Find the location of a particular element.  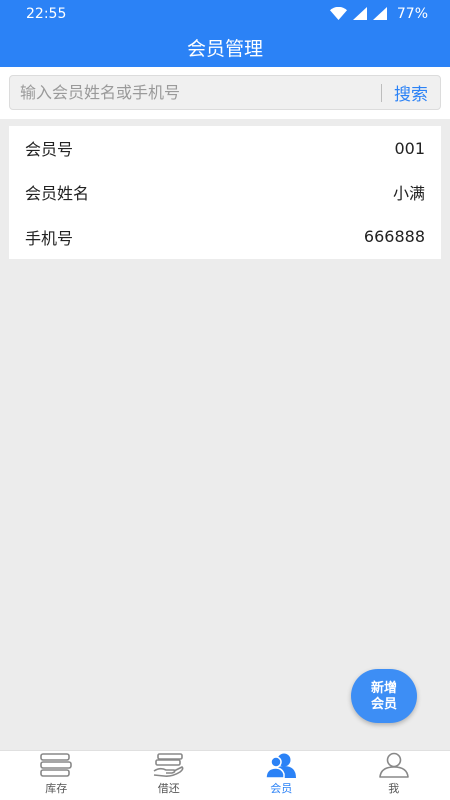

search-bar: 搜索 is located at coordinates (225, 93).